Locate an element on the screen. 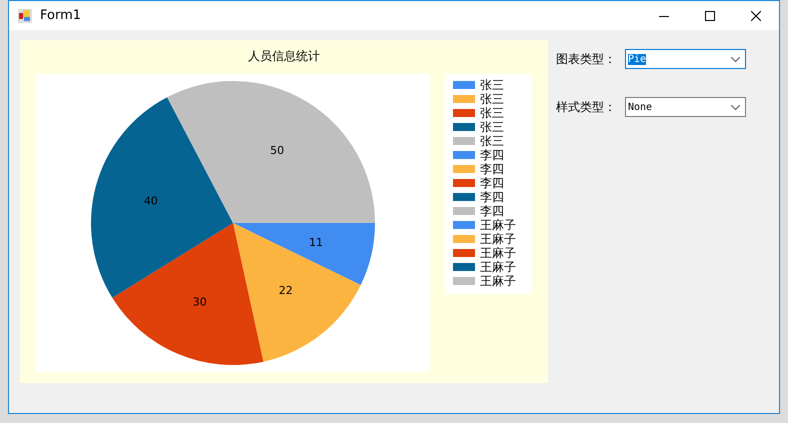 The width and height of the screenshot is (788, 423). maximize-icon is located at coordinates (710, 15).